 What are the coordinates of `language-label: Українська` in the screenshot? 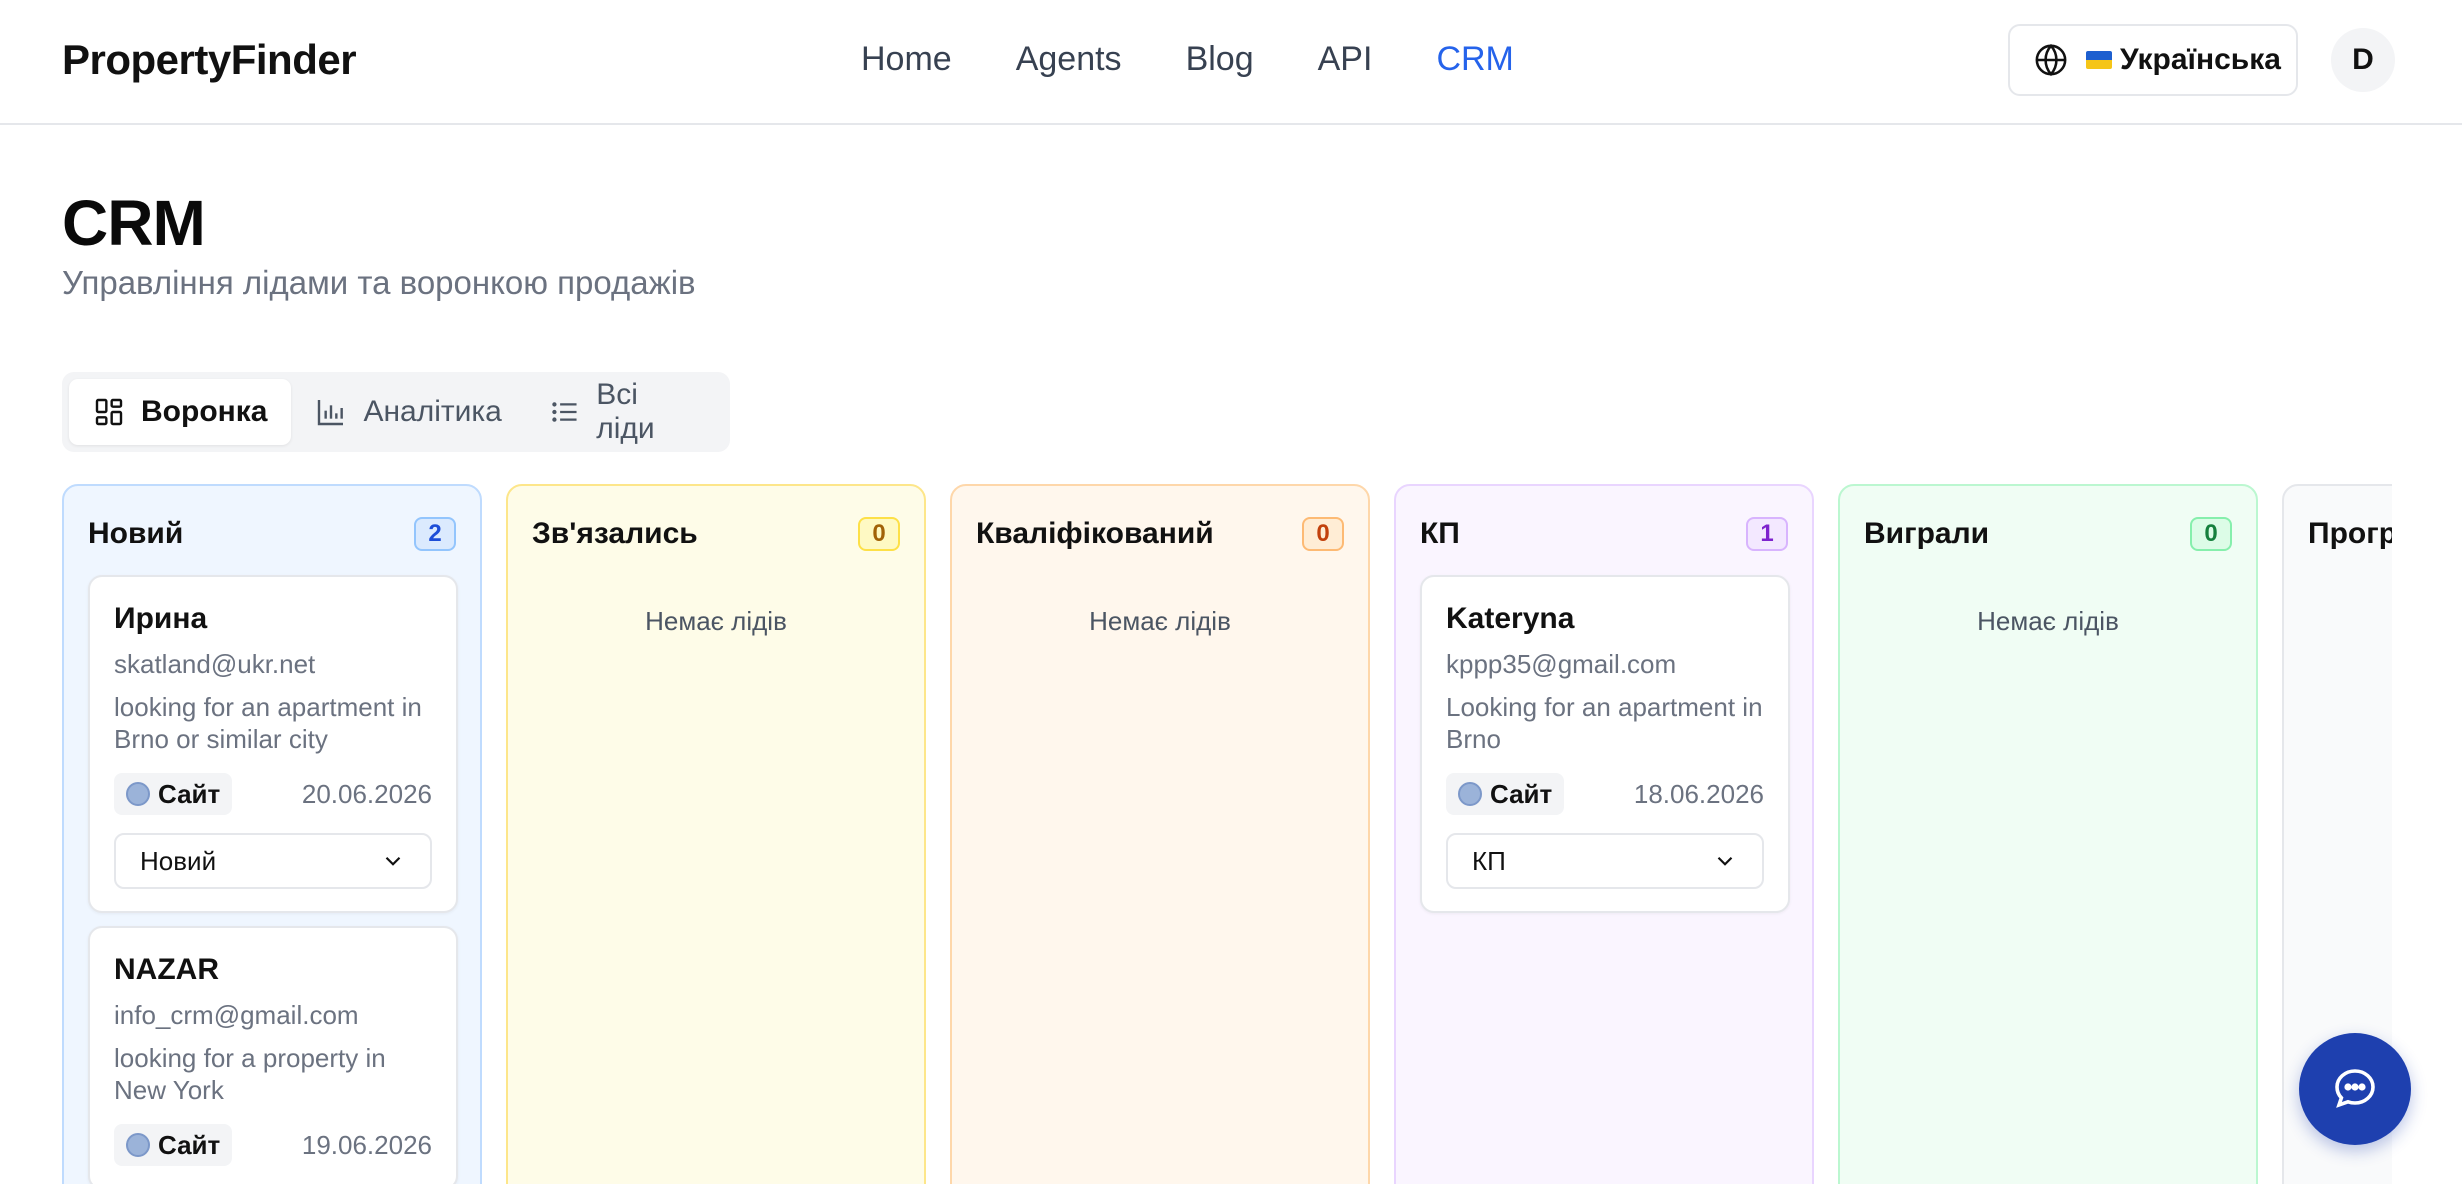 It's located at (2200, 59).